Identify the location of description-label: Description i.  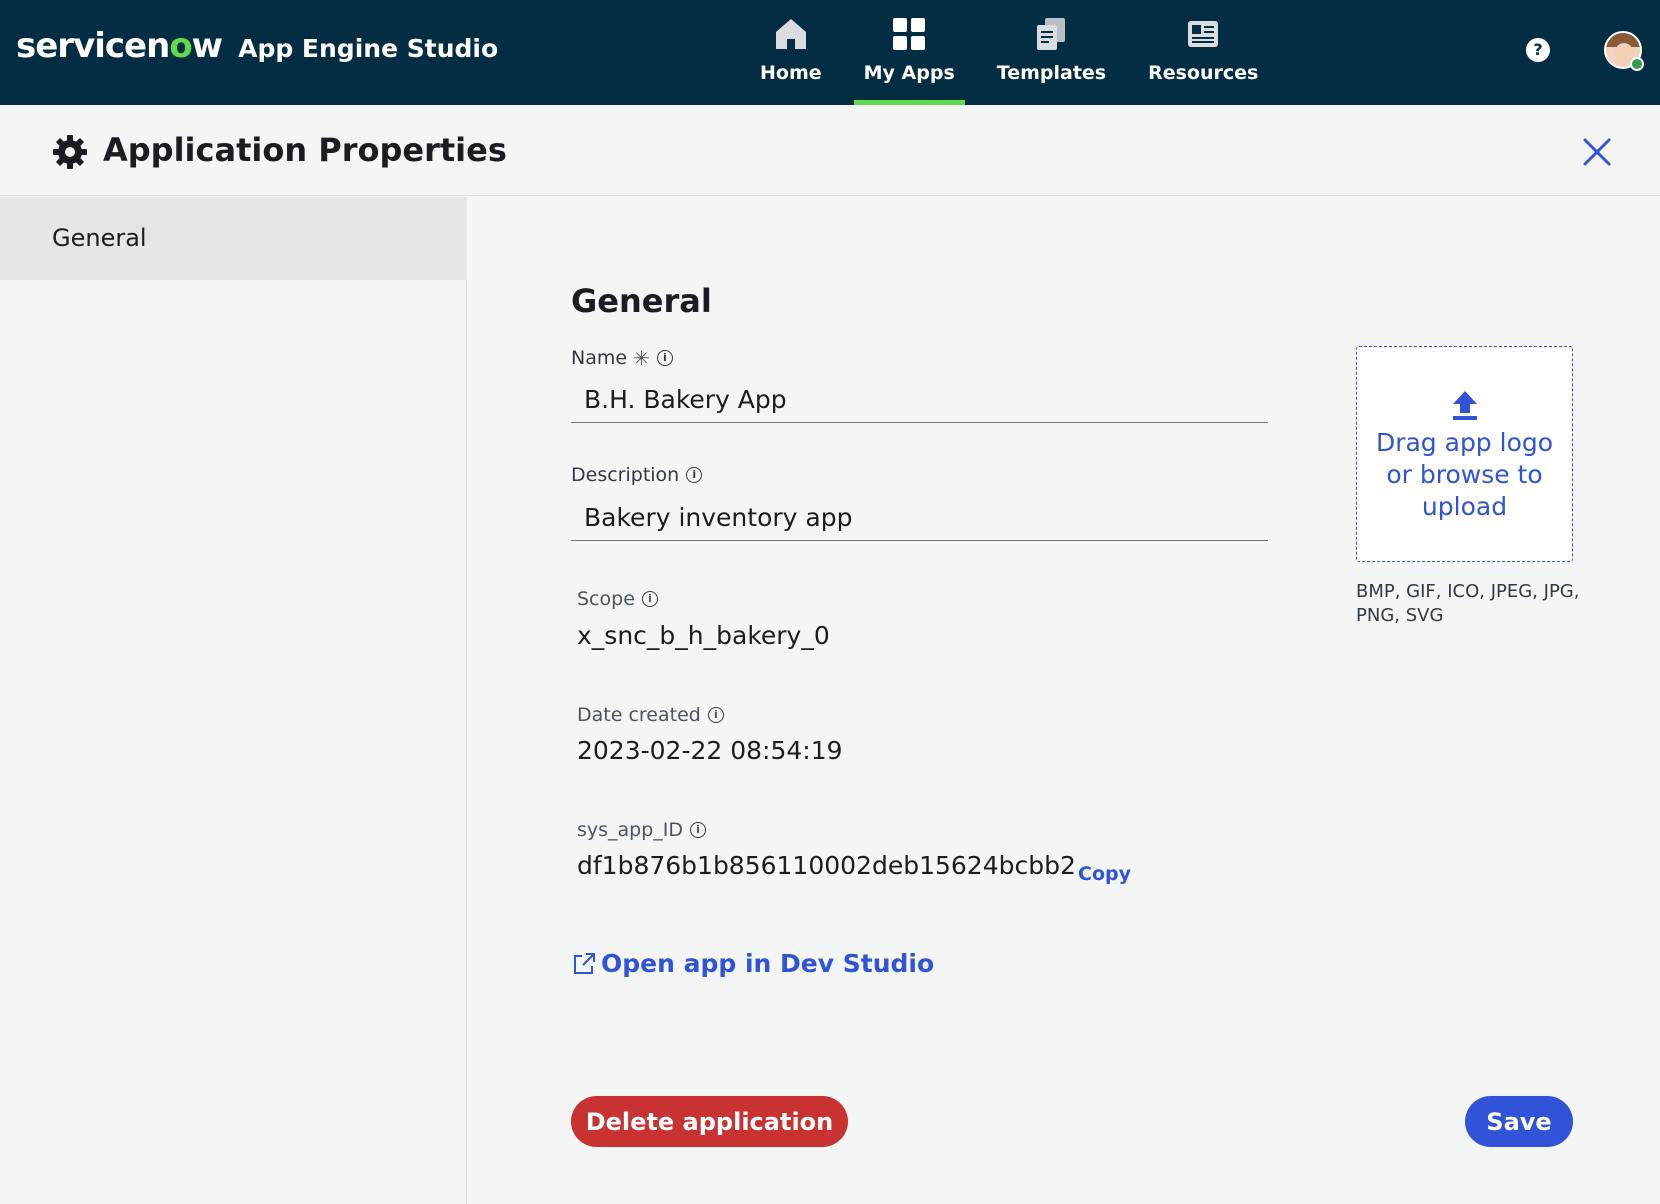
(637, 475).